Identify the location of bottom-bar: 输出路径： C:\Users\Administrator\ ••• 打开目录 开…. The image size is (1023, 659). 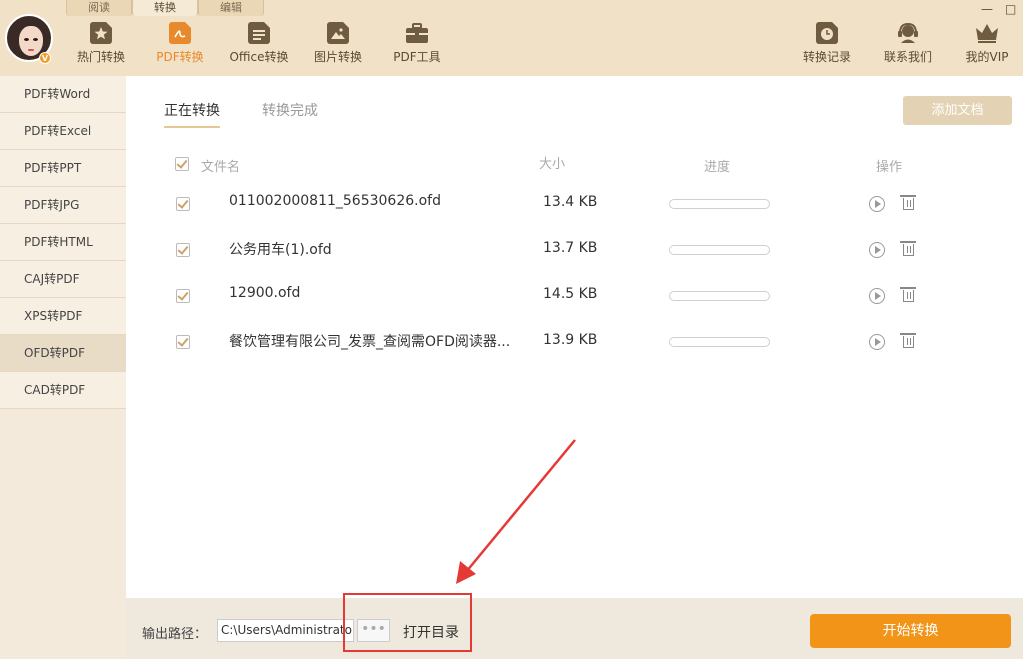
(574, 628).